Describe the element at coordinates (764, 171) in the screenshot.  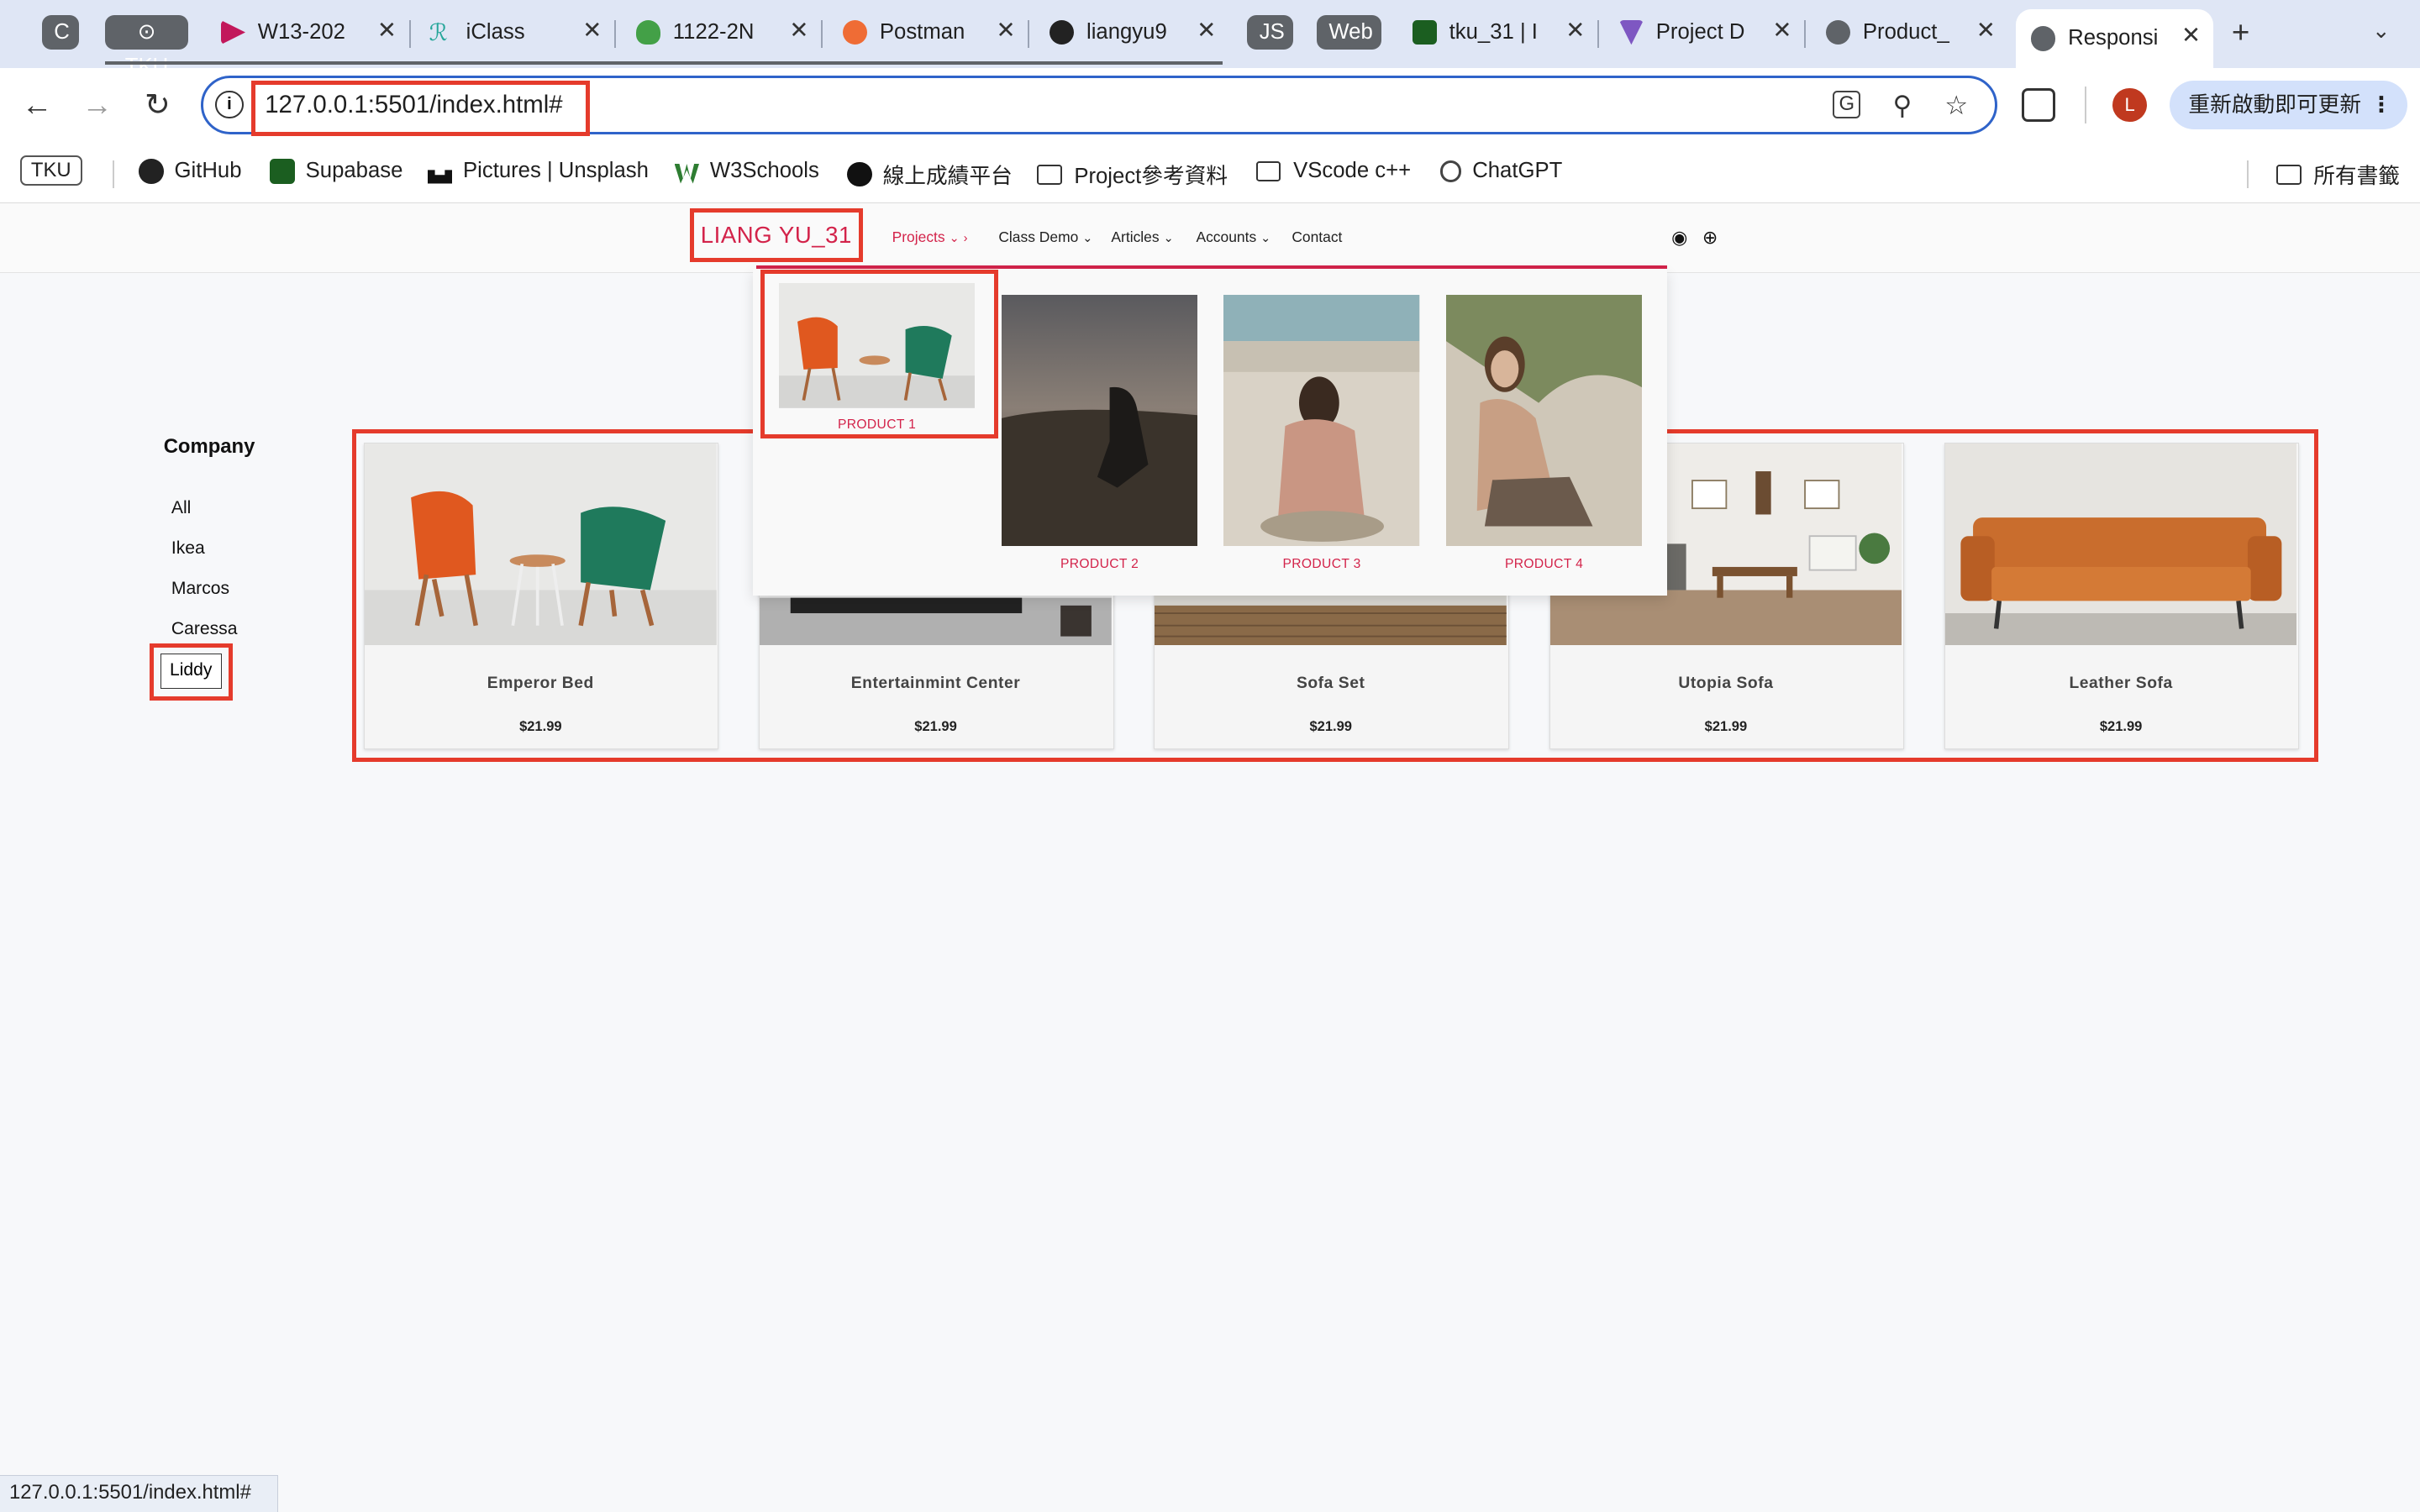
I see `bookmark-label: W3Schools` at that location.